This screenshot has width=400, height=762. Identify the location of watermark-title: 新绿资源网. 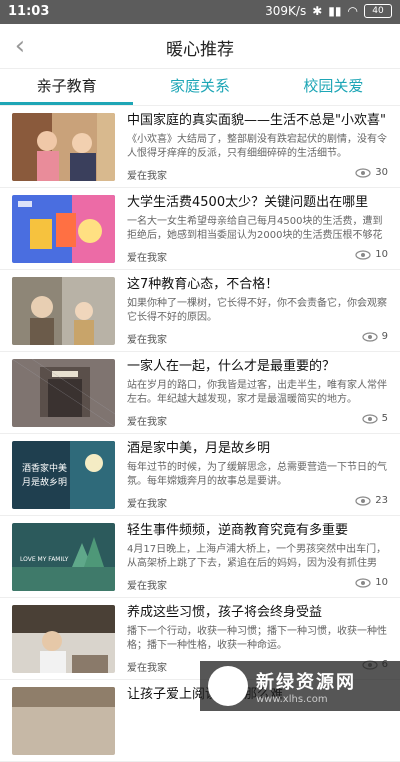
(306, 682).